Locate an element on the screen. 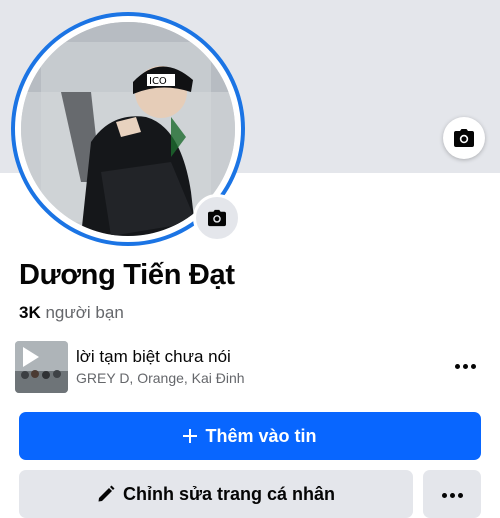  add-to-story-button: Thêm vào tin is located at coordinates (250, 436).